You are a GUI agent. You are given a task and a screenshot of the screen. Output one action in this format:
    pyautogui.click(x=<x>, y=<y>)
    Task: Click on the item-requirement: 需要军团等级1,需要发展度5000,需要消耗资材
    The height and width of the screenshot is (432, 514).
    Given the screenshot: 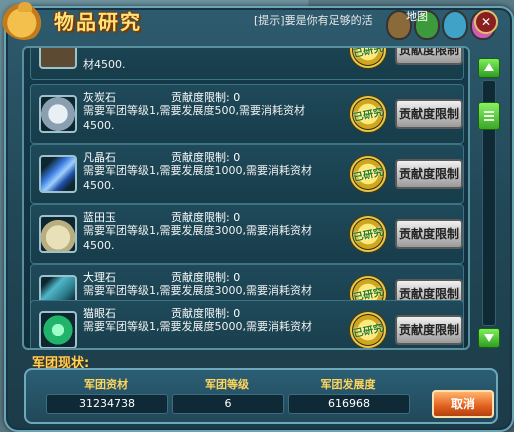 What is the action you would take?
    pyautogui.click(x=197, y=326)
    